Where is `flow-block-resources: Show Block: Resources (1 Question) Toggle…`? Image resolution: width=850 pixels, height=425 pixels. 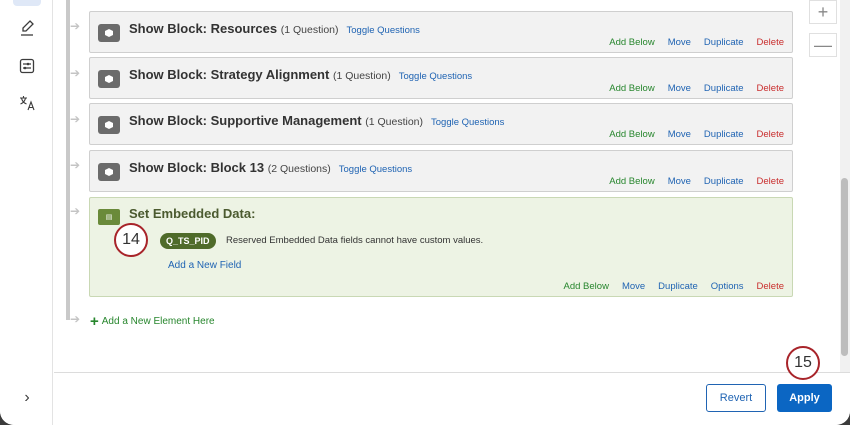 flow-block-resources: Show Block: Resources (1 Question) Toggle… is located at coordinates (441, 32).